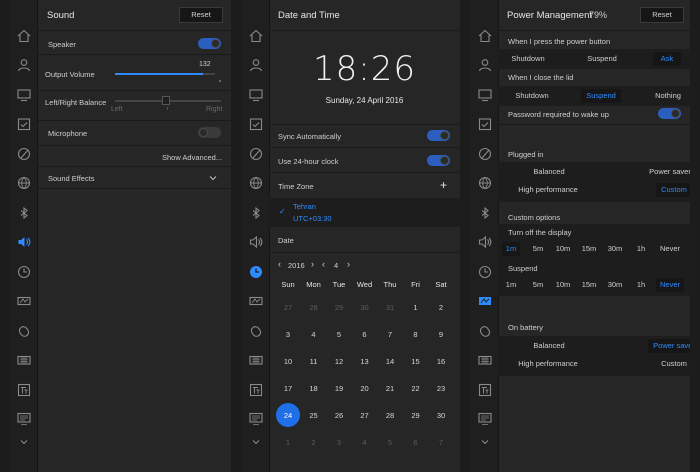 Image resolution: width=700 pixels, height=472 pixels. I want to click on display-option: 30m, so click(615, 249).